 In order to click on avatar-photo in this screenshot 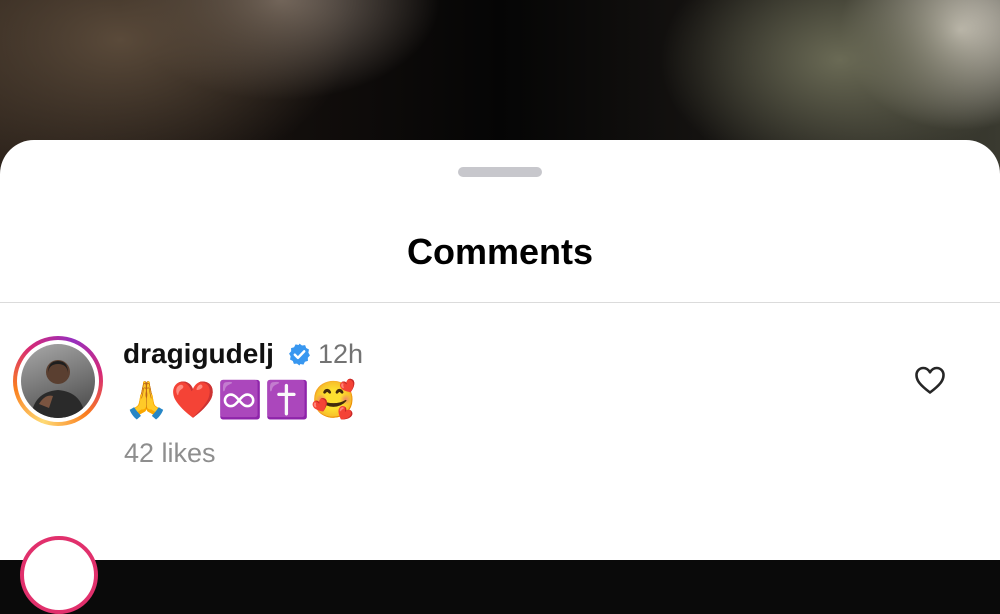, I will do `click(58, 381)`.